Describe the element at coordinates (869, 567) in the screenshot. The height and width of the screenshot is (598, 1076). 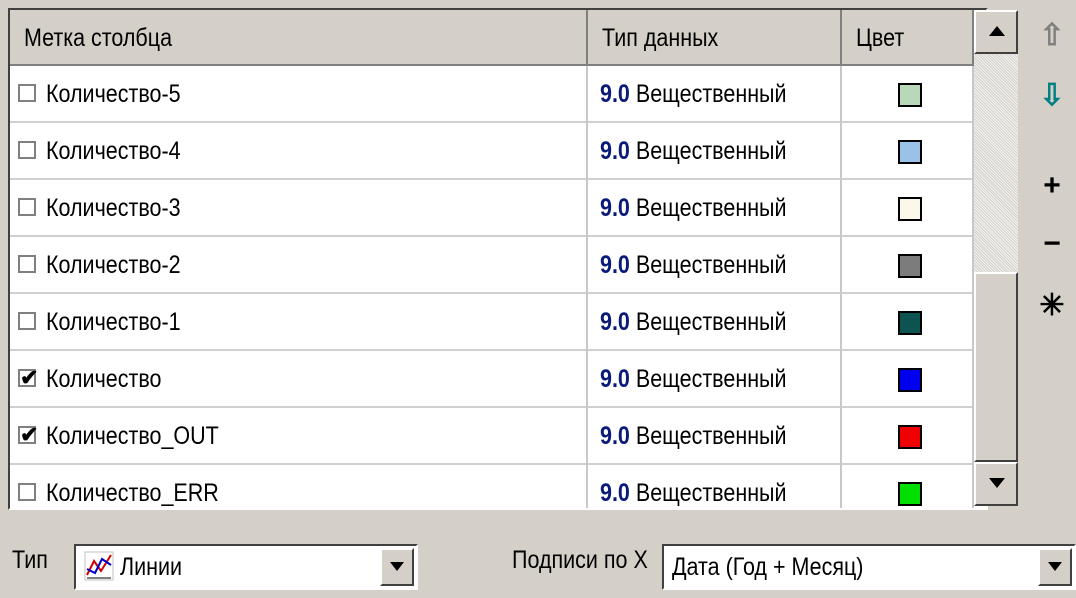
I see `xlabels-select: Дата (Год + Месяц)` at that location.